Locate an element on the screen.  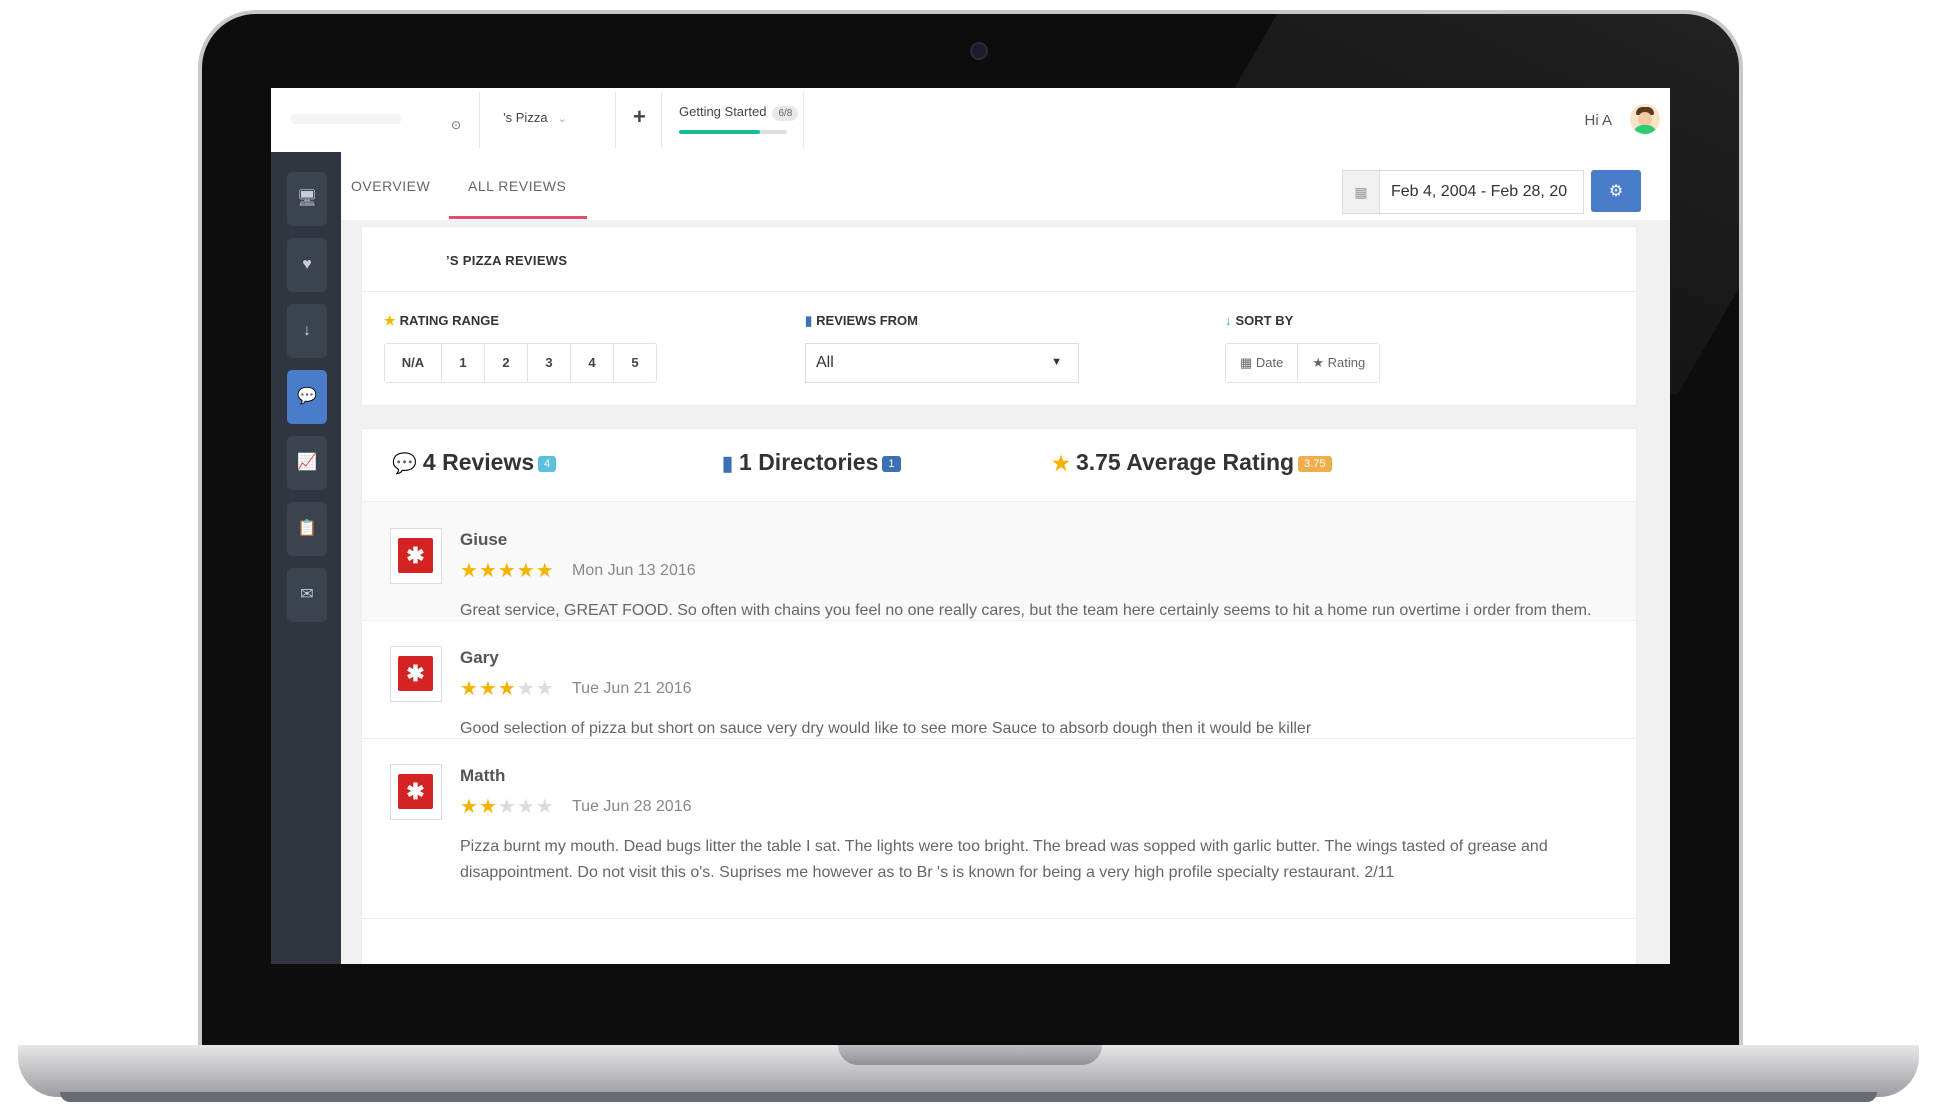
review-date: Tue Jun 21 2016 is located at coordinates (632, 688).